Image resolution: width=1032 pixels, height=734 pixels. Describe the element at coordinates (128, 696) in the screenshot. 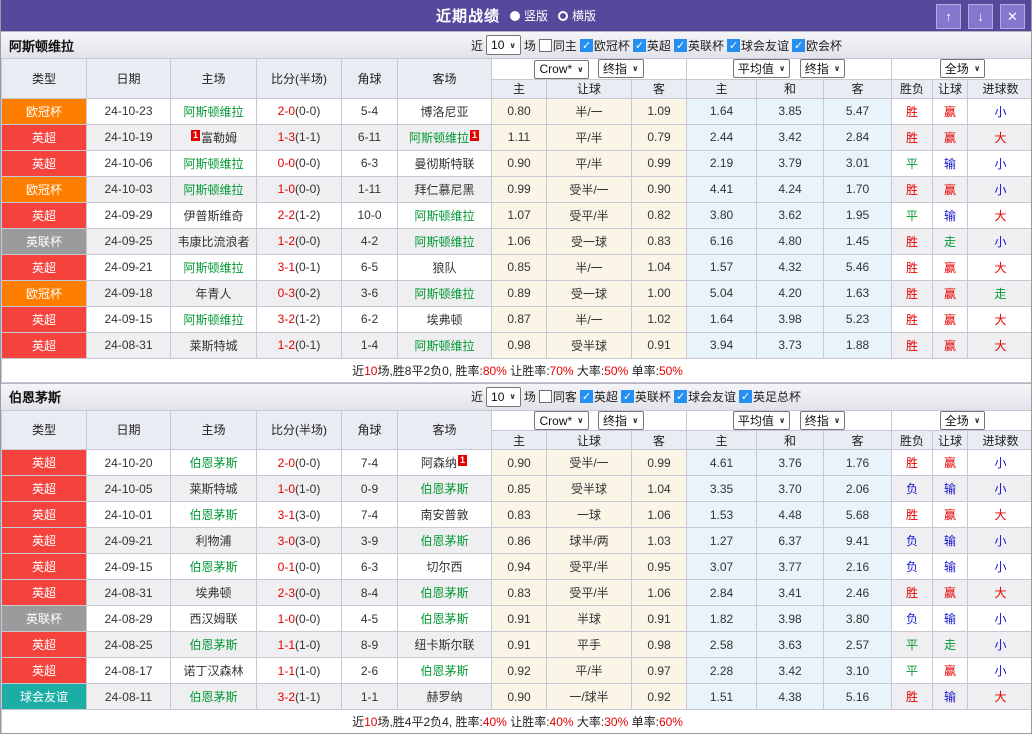

I see `match-date: 24-08-11` at that location.